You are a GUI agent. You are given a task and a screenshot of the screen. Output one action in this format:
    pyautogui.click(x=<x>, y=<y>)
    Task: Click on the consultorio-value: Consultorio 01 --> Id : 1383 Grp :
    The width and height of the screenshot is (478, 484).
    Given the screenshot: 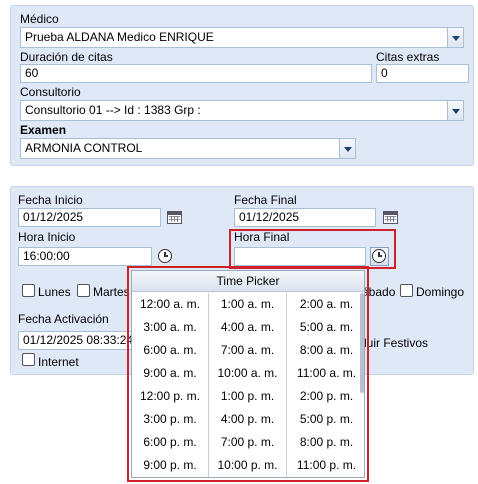 What is the action you would take?
    pyautogui.click(x=113, y=110)
    